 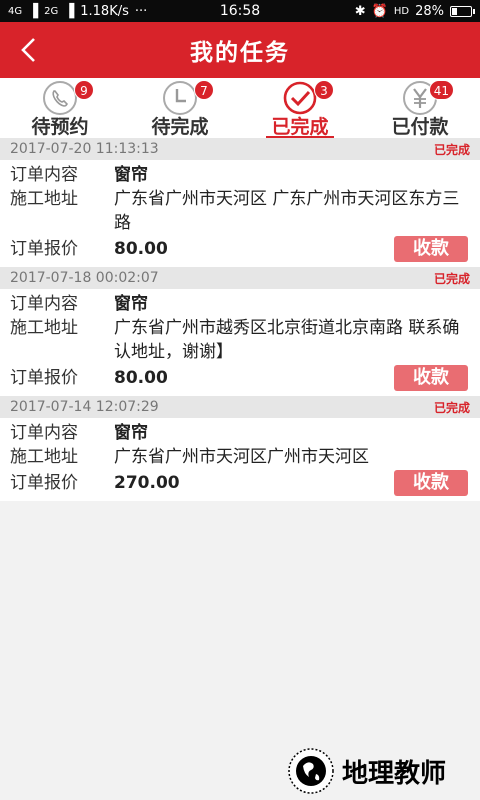 I want to click on tab-badge: 9, so click(x=84, y=90).